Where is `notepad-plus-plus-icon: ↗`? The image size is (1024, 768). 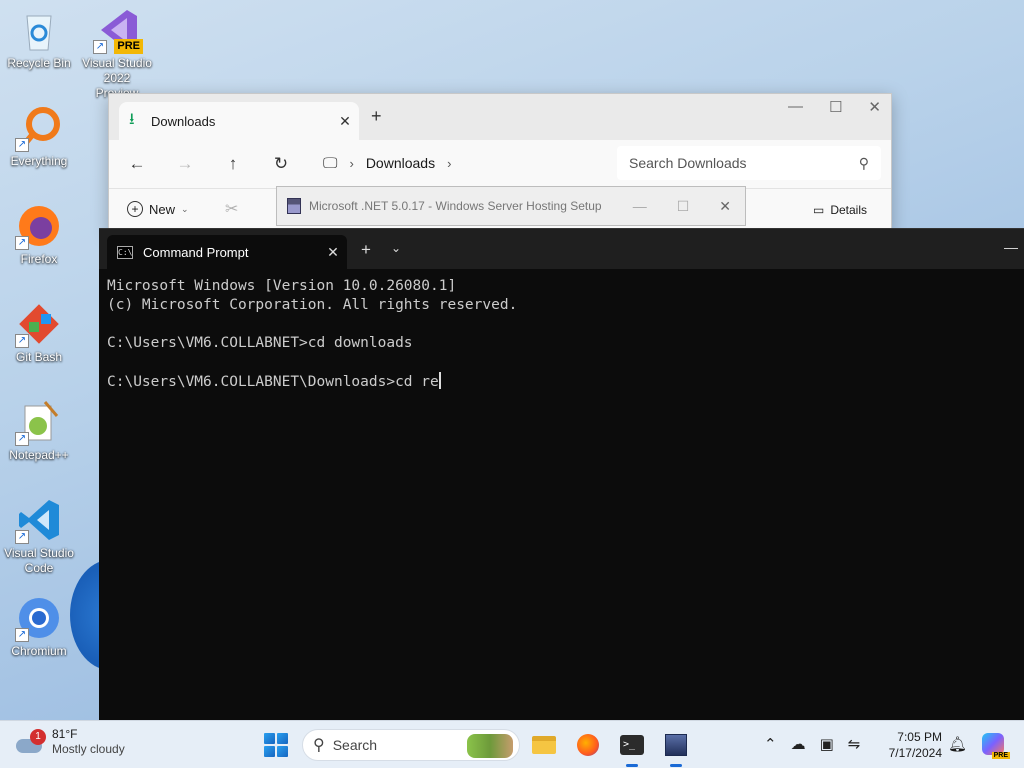 notepad-plus-plus-icon: ↗ is located at coordinates (39, 422).